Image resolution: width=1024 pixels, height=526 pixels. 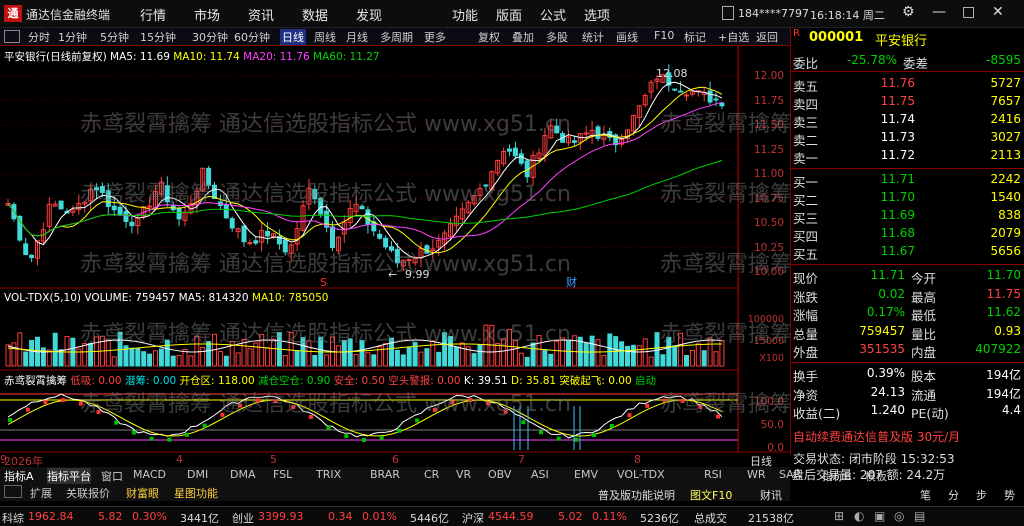 I want to click on ask-price: 11.76, so click(x=897, y=83).